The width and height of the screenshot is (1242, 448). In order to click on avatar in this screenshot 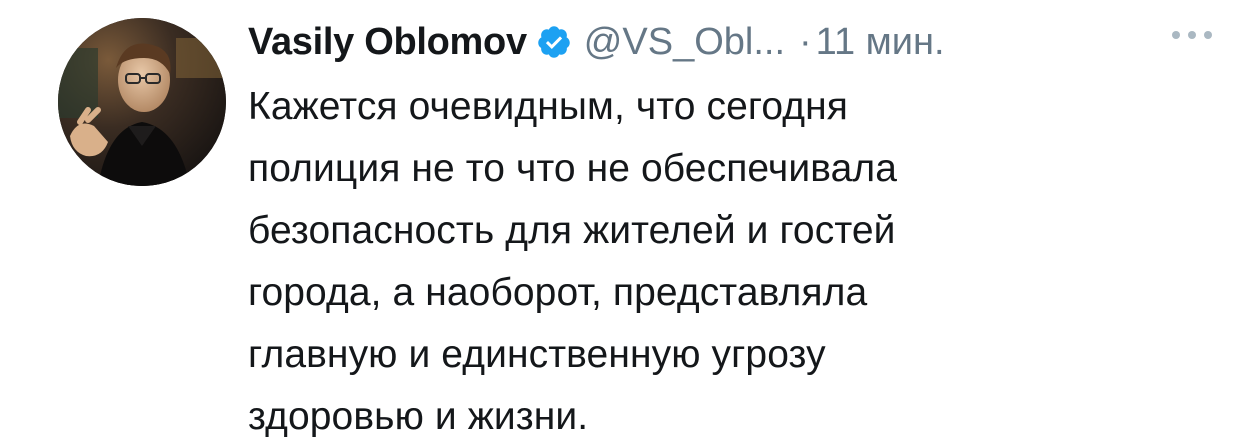, I will do `click(142, 102)`.